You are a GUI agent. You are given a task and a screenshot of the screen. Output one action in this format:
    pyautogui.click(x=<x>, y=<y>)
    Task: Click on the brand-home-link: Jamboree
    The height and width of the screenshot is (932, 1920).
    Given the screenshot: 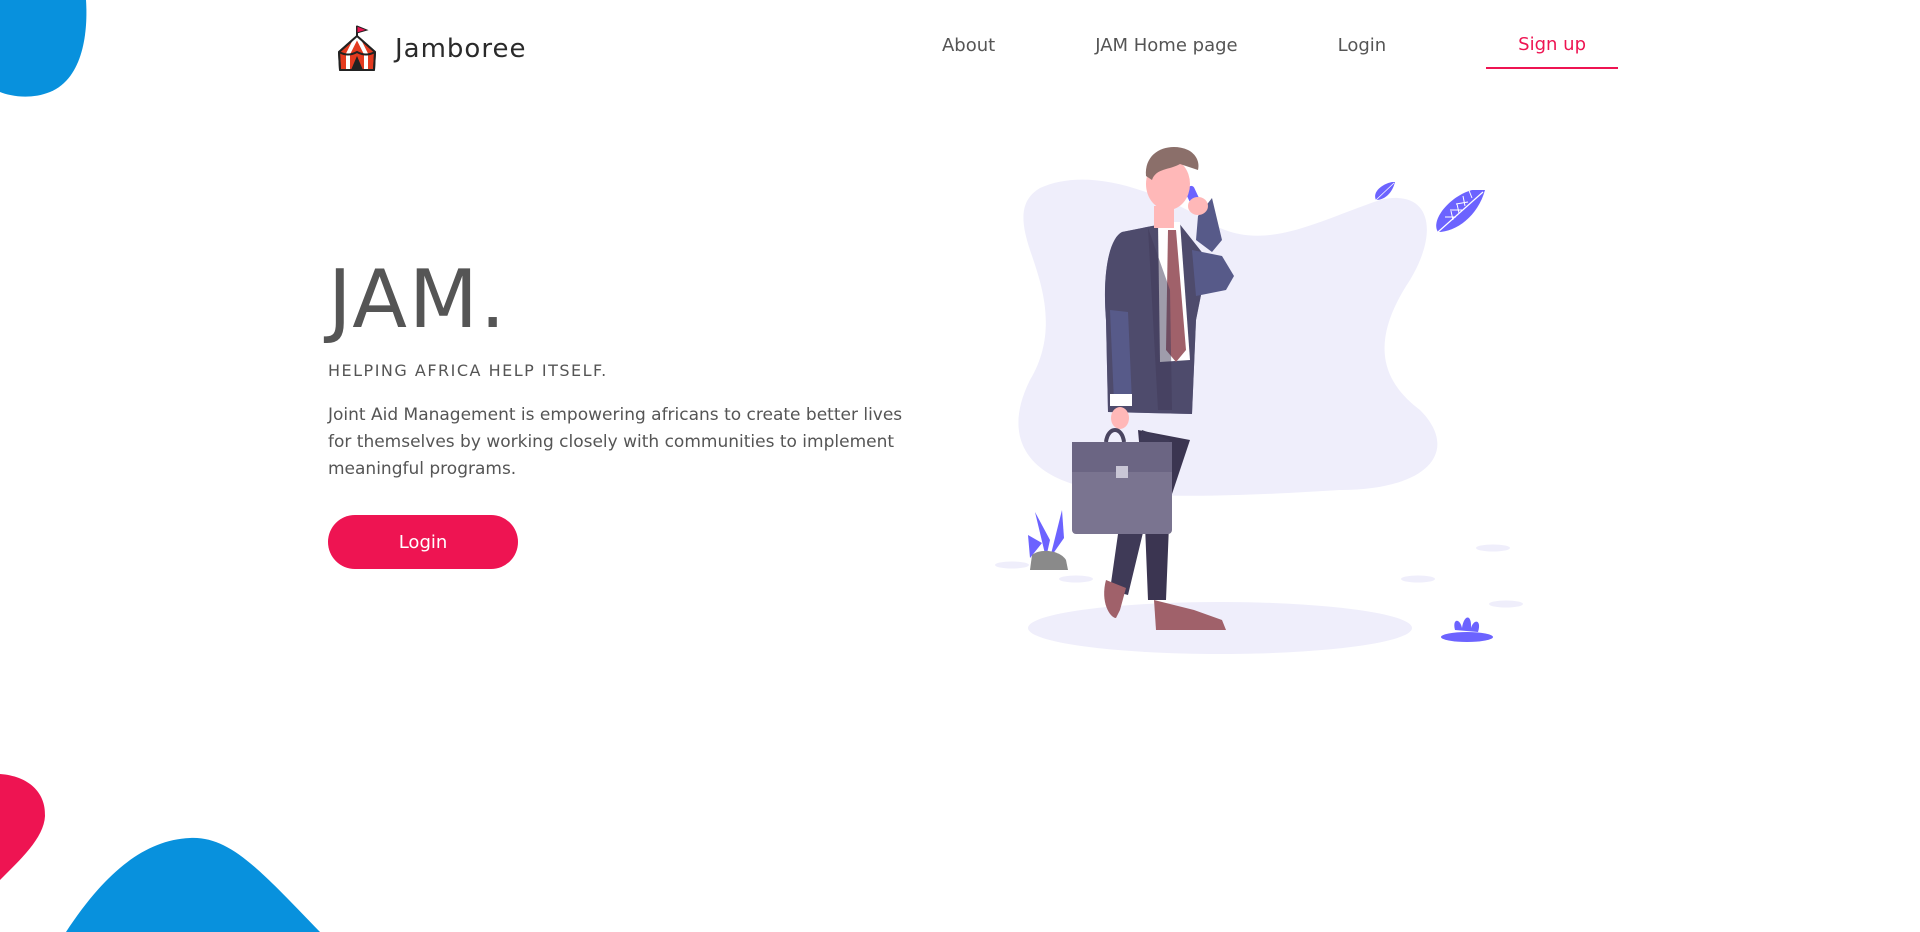 What is the action you would take?
    pyautogui.click(x=431, y=49)
    